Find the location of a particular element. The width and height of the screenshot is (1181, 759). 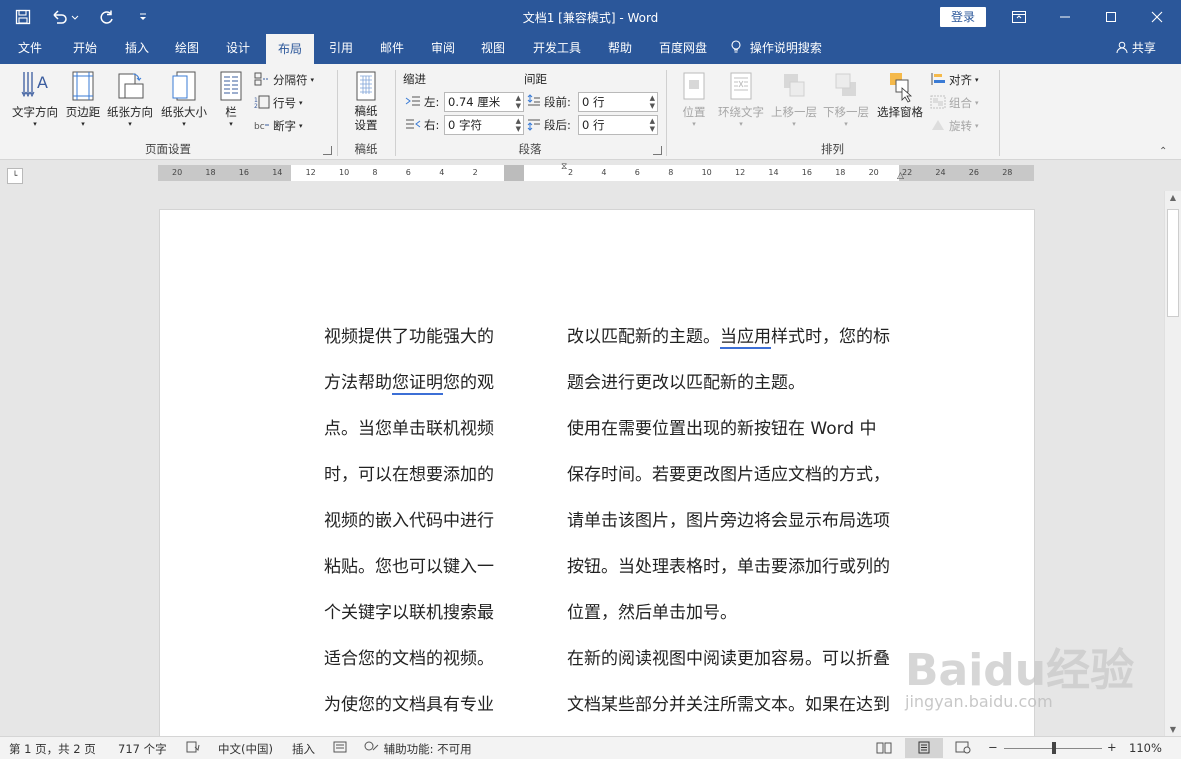

text-line: 位置，然后单击加号。 is located at coordinates (652, 613).